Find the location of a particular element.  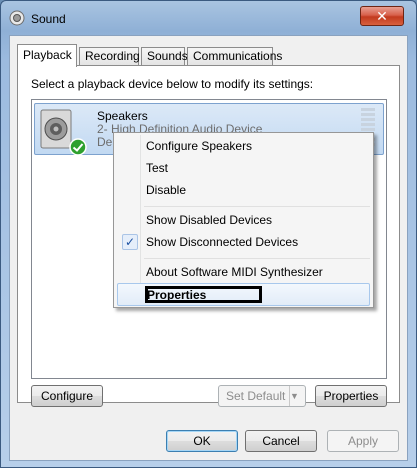

menu-item-label: About Software MIDI Synthesizer is located at coordinates (234, 272).